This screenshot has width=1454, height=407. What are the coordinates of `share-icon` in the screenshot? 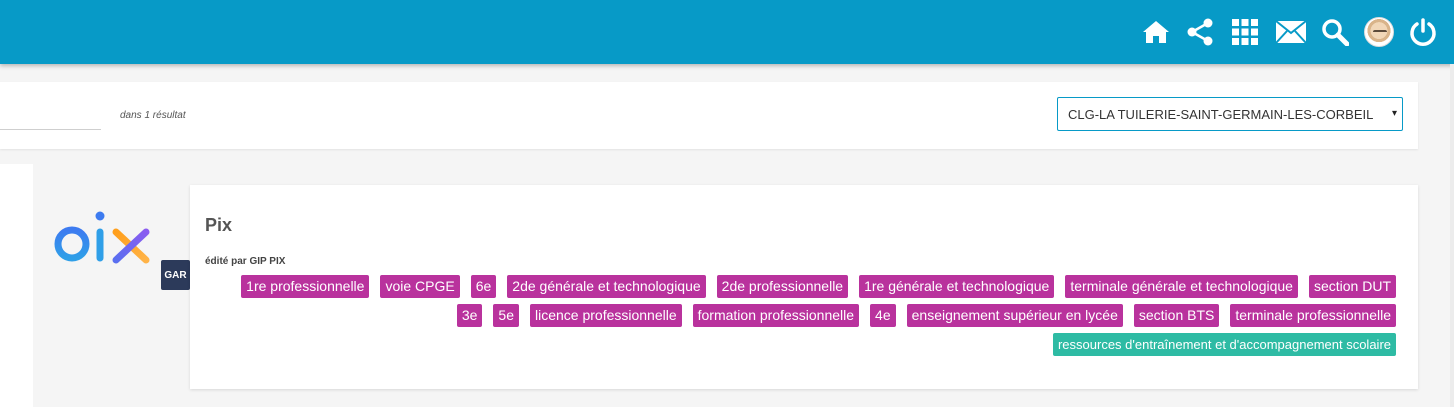 It's located at (1200, 32).